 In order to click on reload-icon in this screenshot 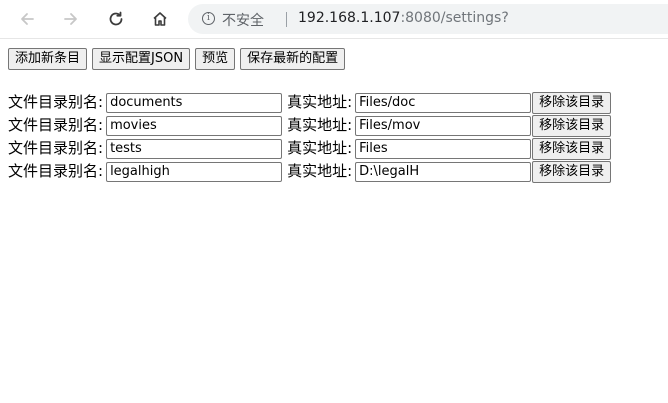, I will do `click(116, 19)`.